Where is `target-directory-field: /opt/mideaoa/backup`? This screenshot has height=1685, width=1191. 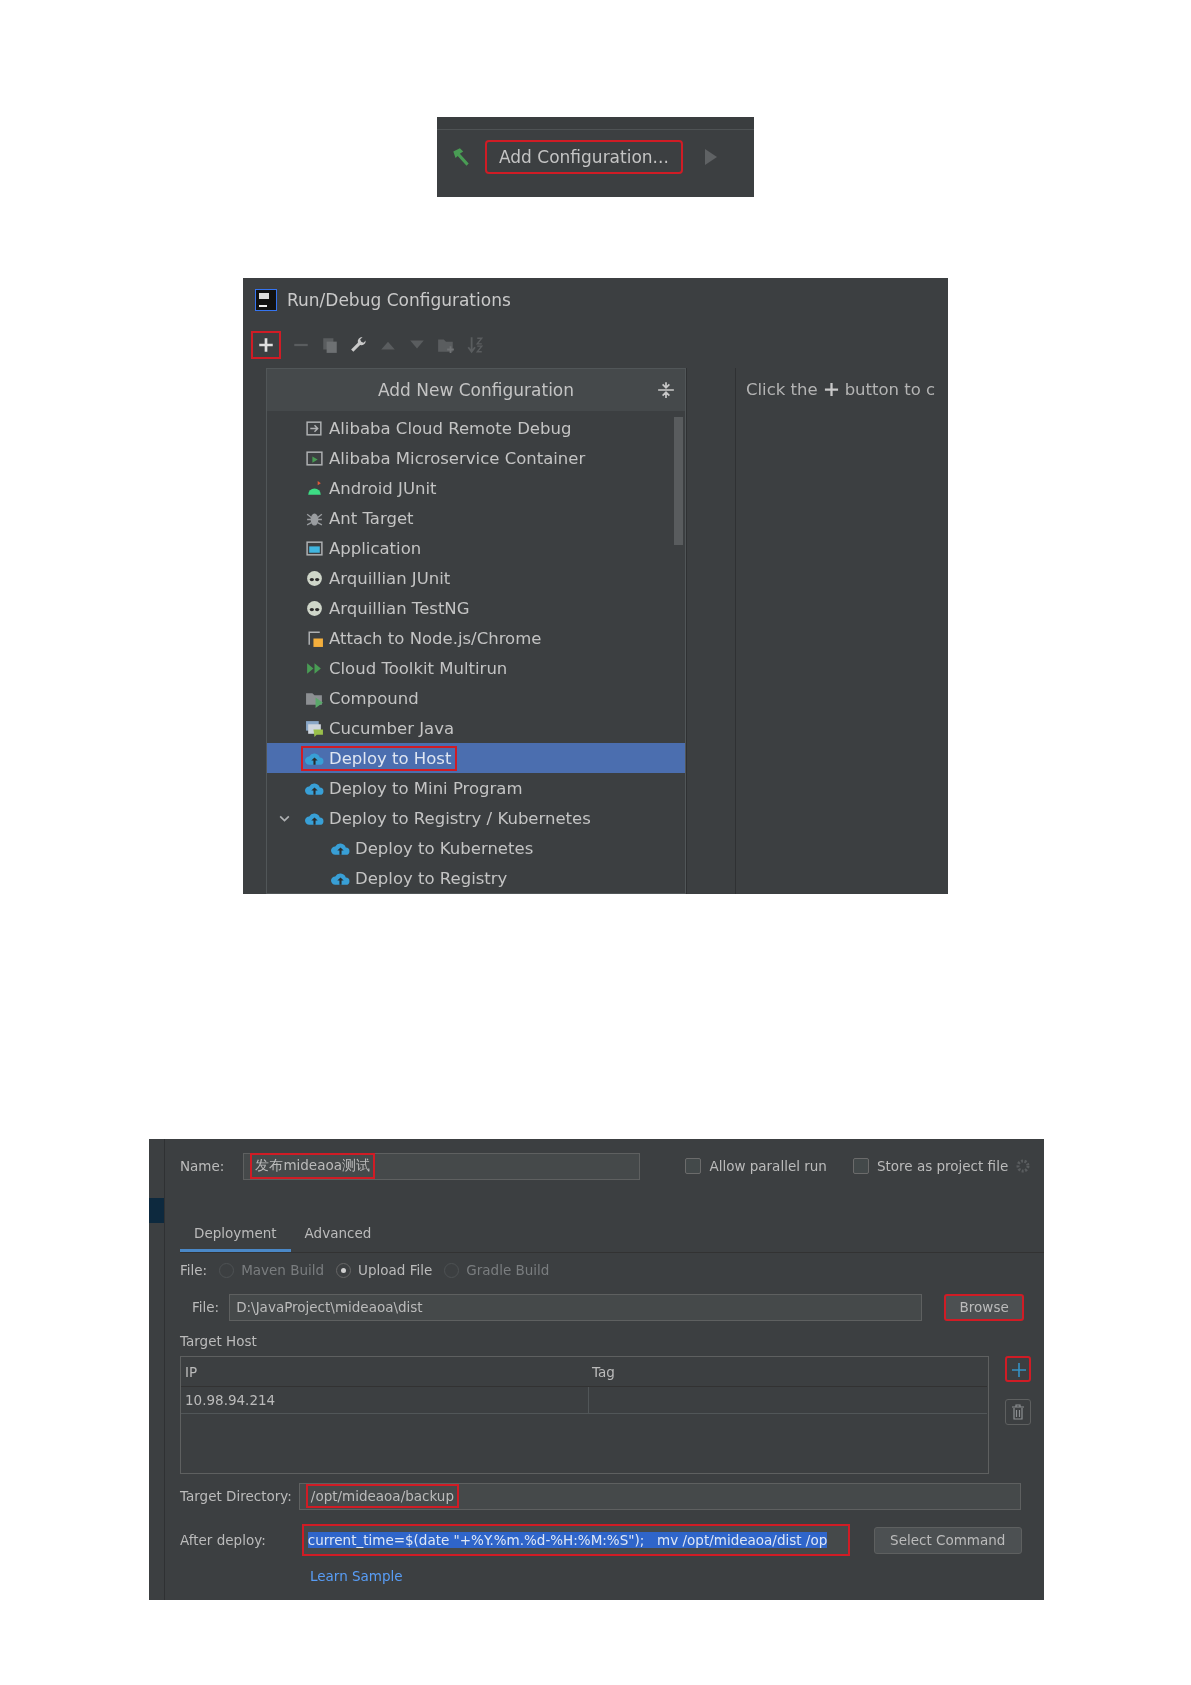 target-directory-field: /opt/mideaoa/backup is located at coordinates (659, 1496).